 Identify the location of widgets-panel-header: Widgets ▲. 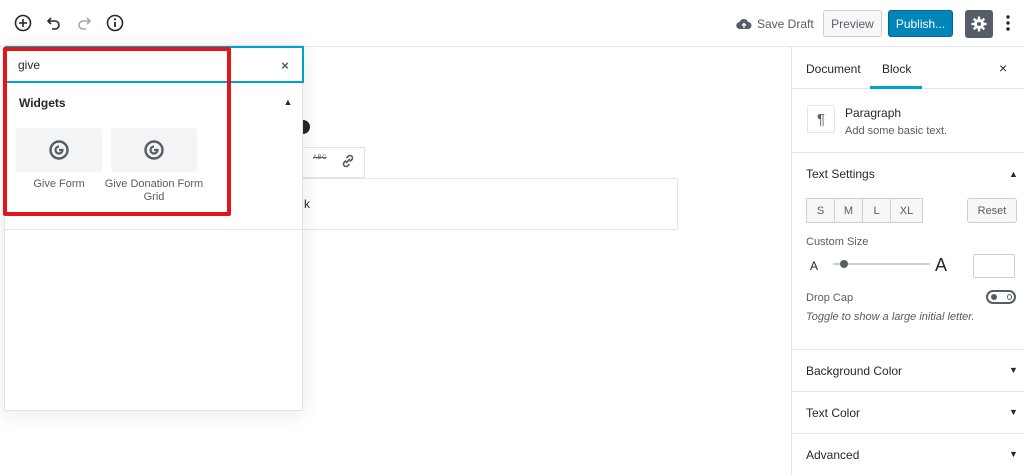
(154, 103).